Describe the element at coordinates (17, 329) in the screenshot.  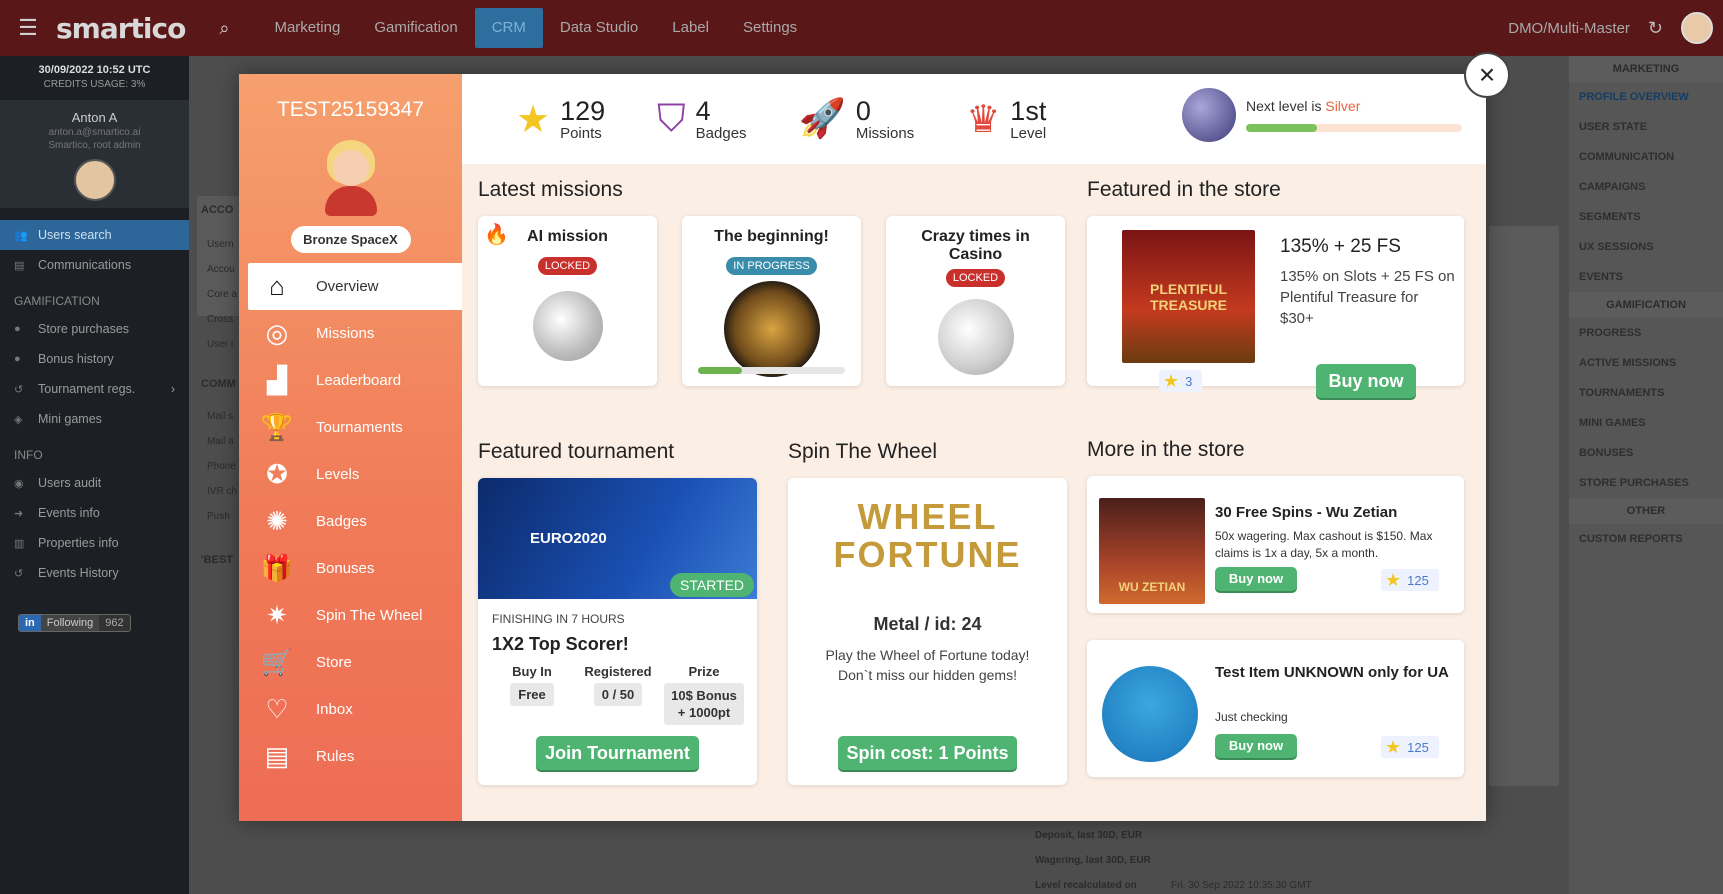
I see `badge-icon: ●` at that location.